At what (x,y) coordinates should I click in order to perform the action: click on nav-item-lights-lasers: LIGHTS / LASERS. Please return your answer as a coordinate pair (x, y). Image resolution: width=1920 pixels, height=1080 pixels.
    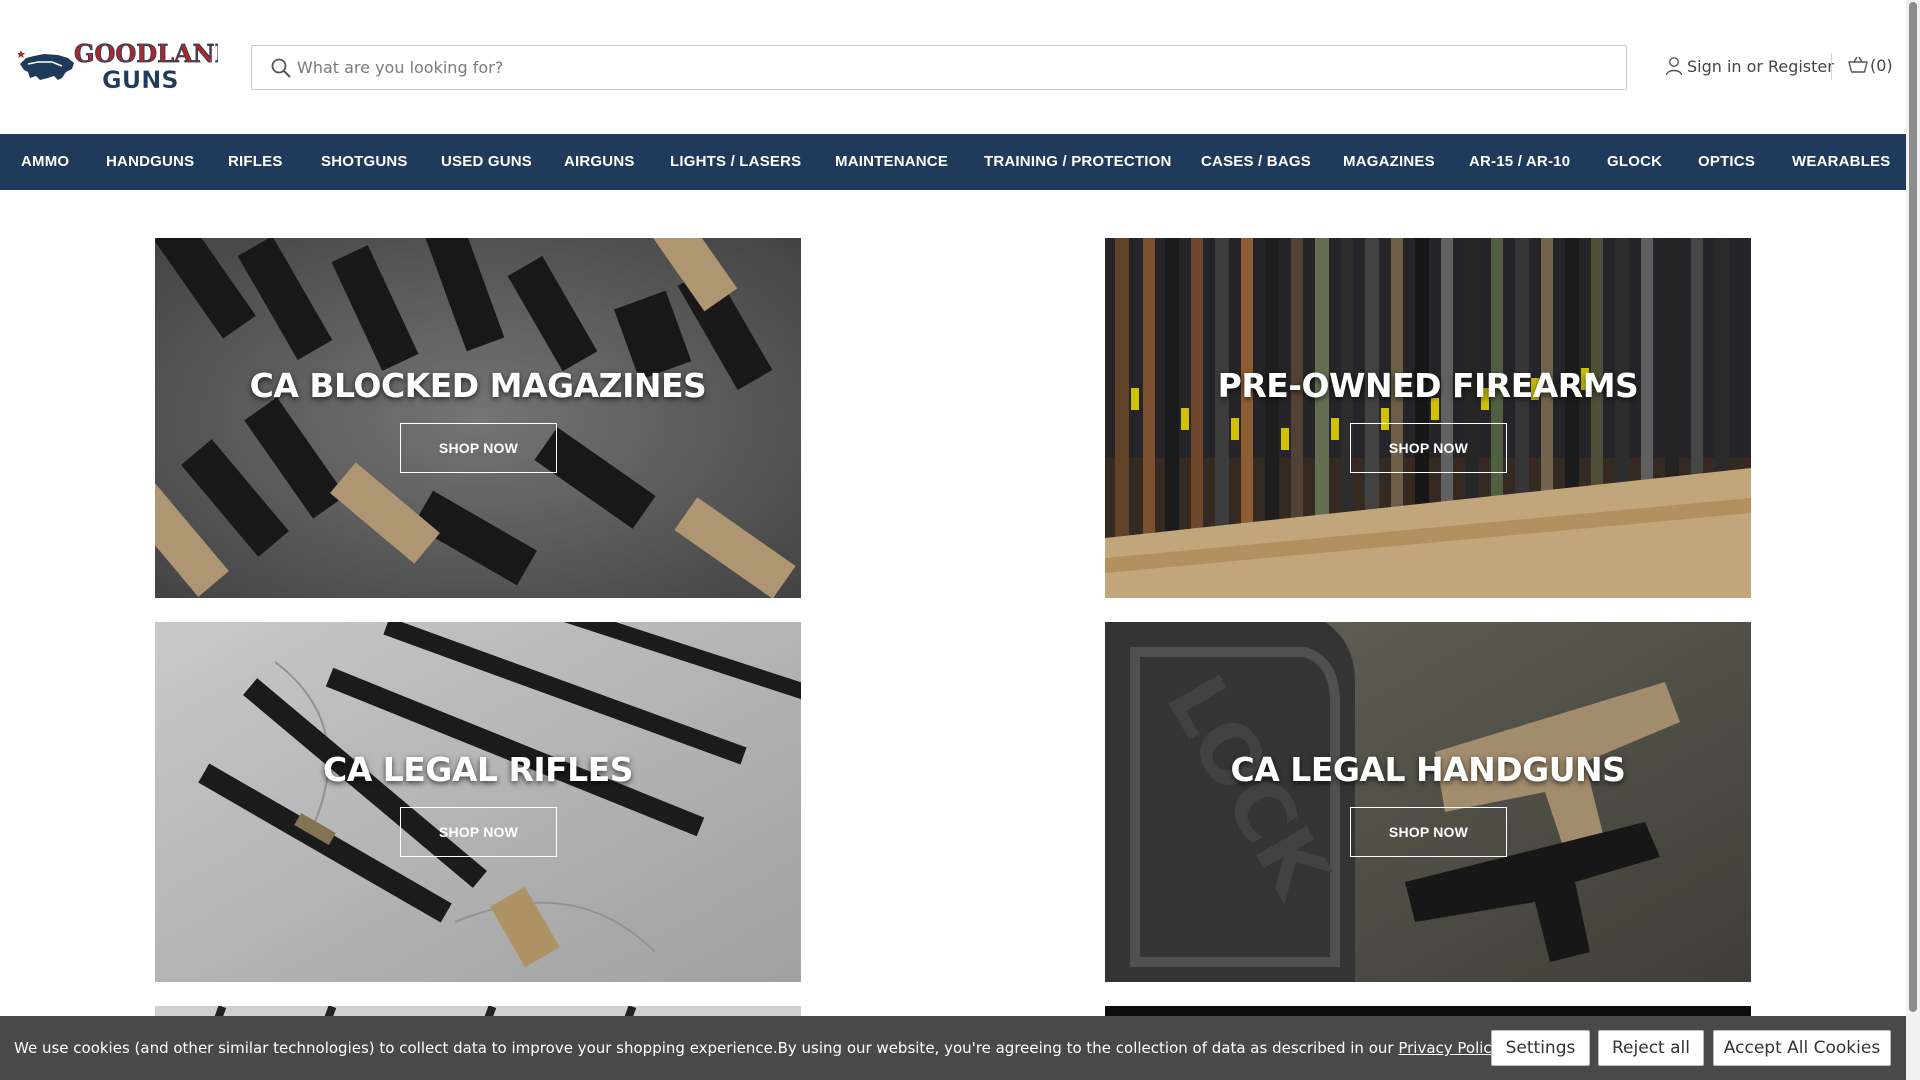
    Looking at the image, I should click on (735, 161).